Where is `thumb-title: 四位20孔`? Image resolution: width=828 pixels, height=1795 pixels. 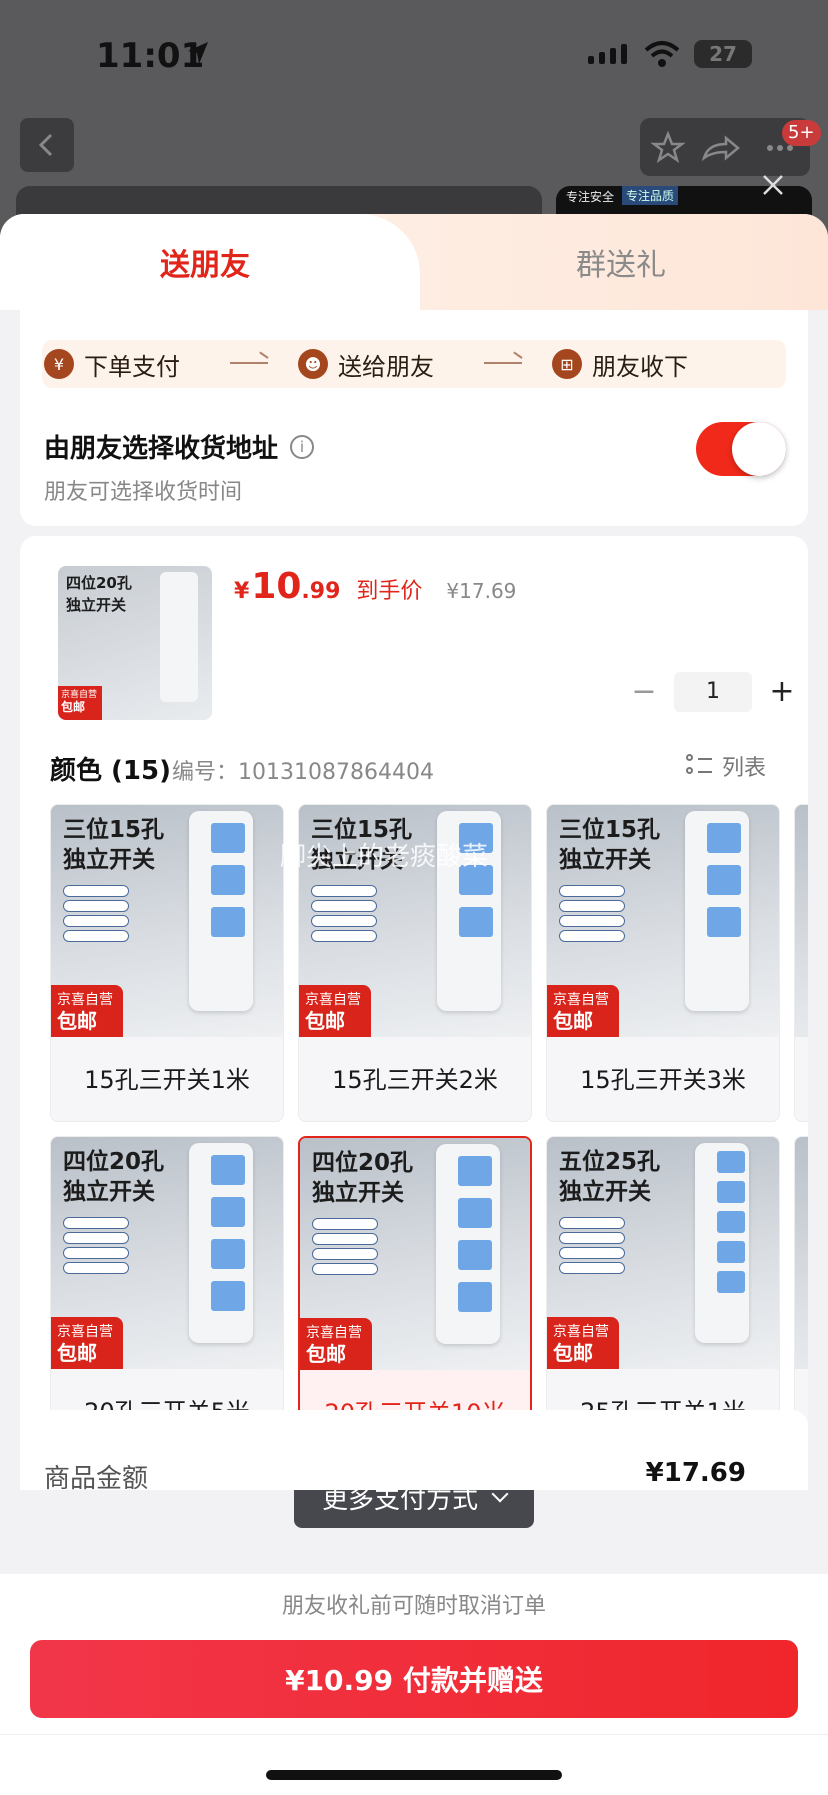 thumb-title: 四位20孔 is located at coordinates (99, 583).